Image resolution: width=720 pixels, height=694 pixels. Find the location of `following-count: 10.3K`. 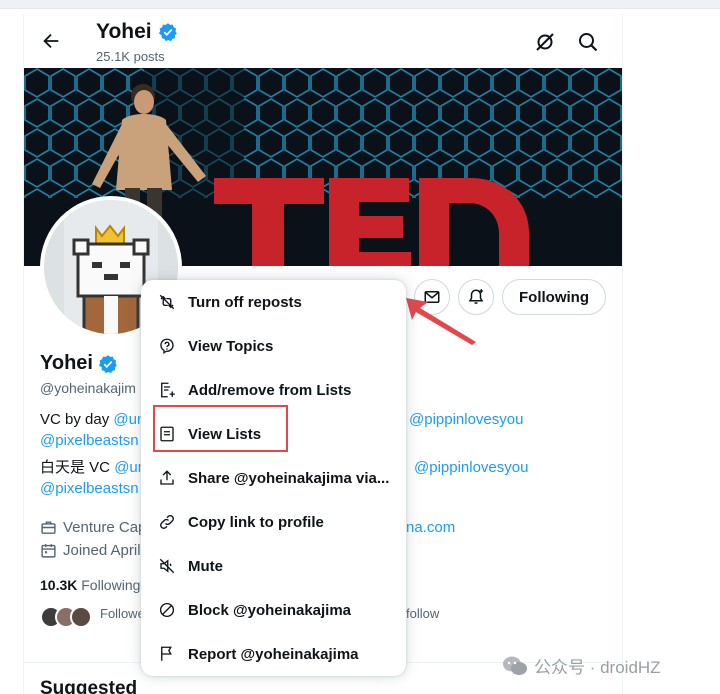

following-count: 10.3K is located at coordinates (59, 585).